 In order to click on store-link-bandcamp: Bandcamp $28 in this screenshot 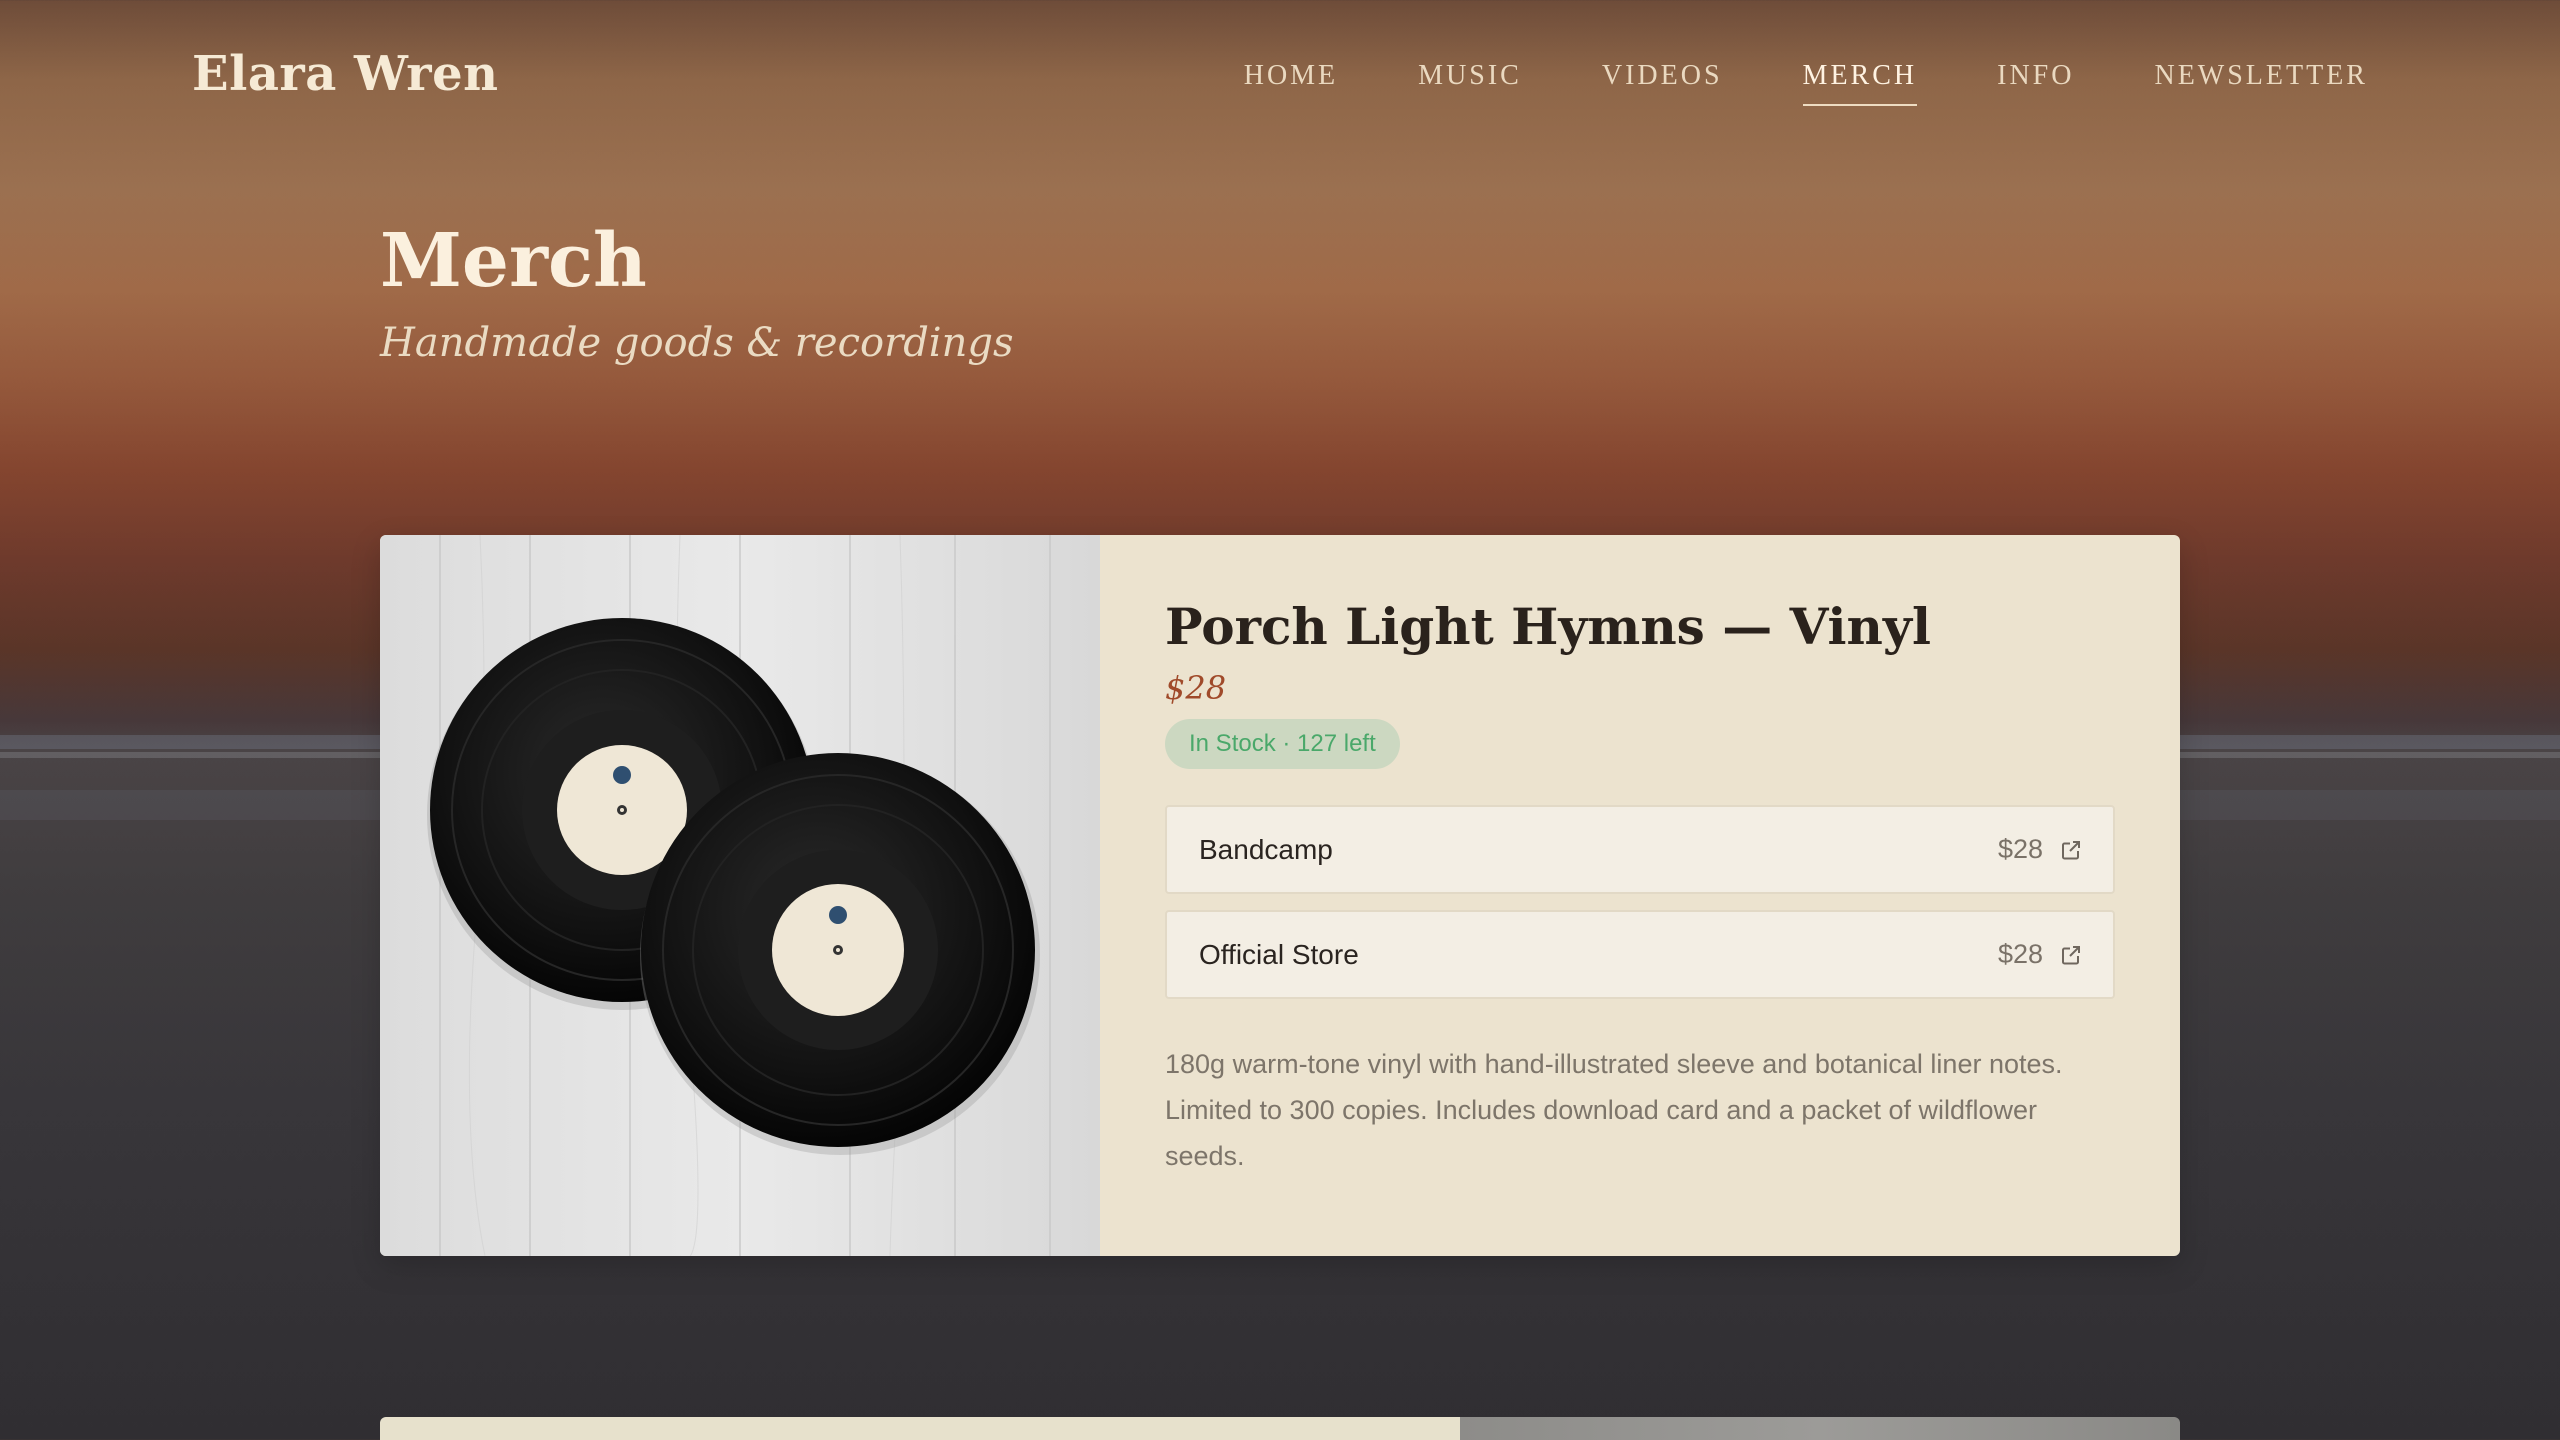, I will do `click(1640, 849)`.